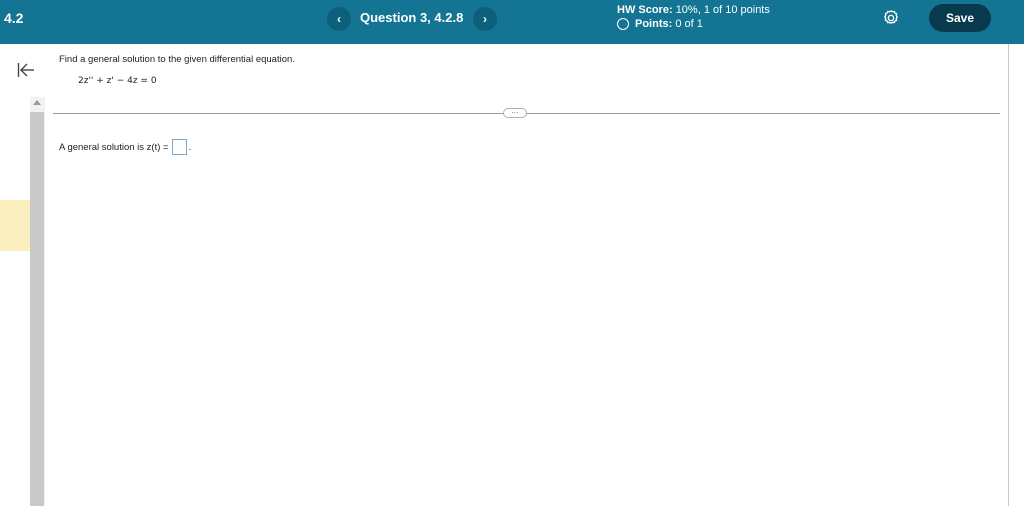 This screenshot has width=1024, height=506. I want to click on right-divider, so click(1008, 275).